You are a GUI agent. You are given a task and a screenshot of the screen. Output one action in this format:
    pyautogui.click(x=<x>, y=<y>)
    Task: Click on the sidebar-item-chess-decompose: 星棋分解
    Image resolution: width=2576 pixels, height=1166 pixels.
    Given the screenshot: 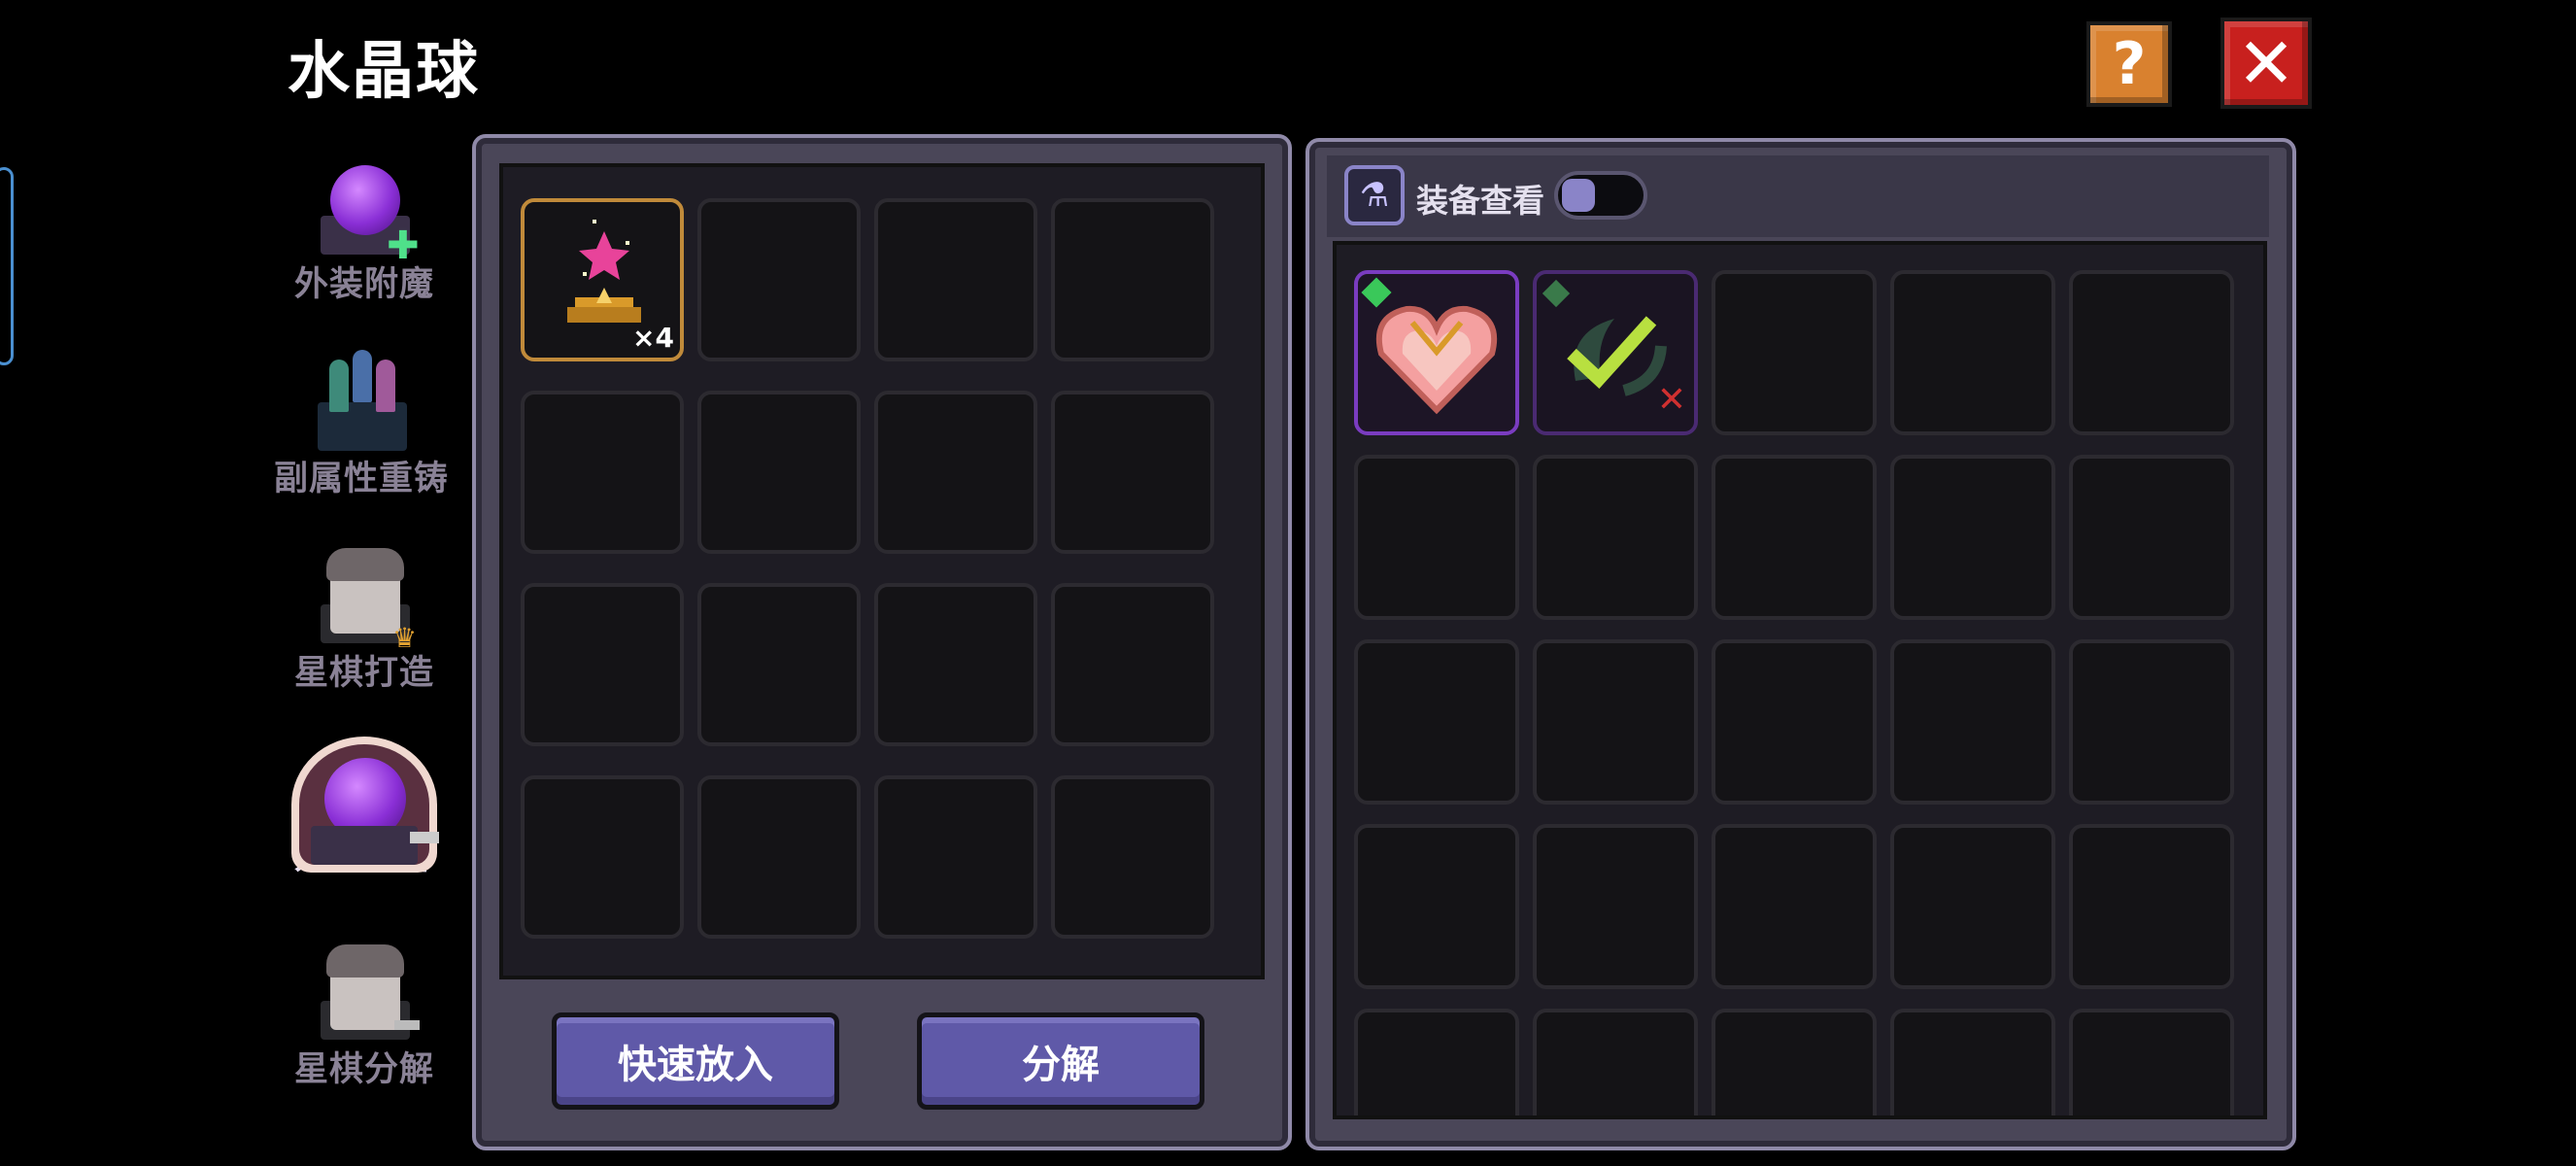 What is the action you would take?
    pyautogui.click(x=364, y=1016)
    